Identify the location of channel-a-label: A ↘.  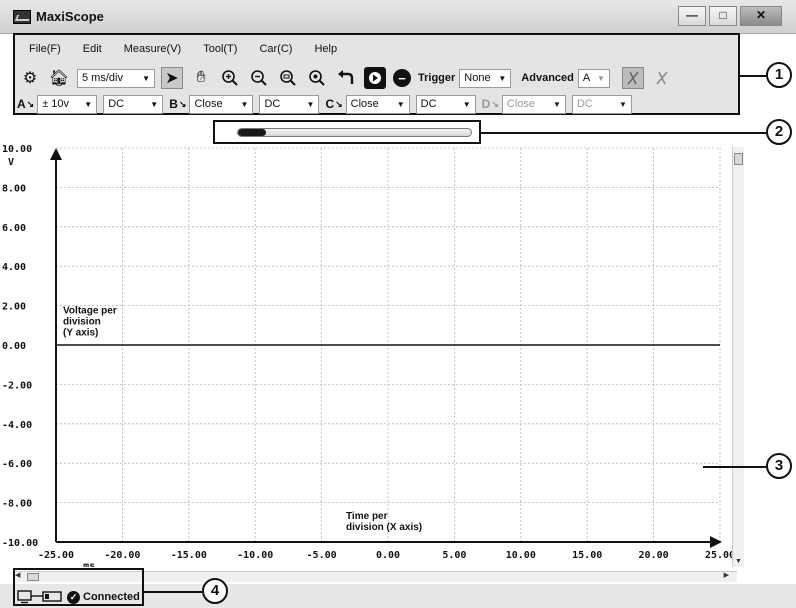
(25, 104).